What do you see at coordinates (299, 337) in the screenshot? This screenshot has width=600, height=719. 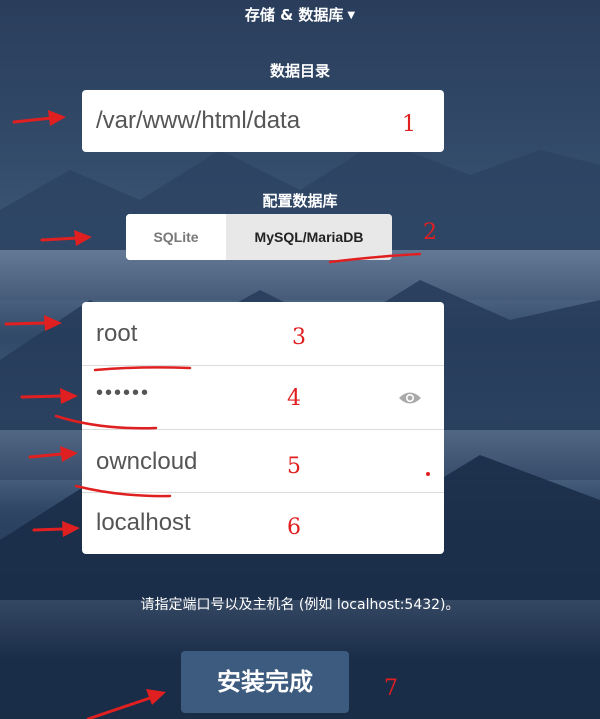 I see `annotation-number-3: 3` at bounding box center [299, 337].